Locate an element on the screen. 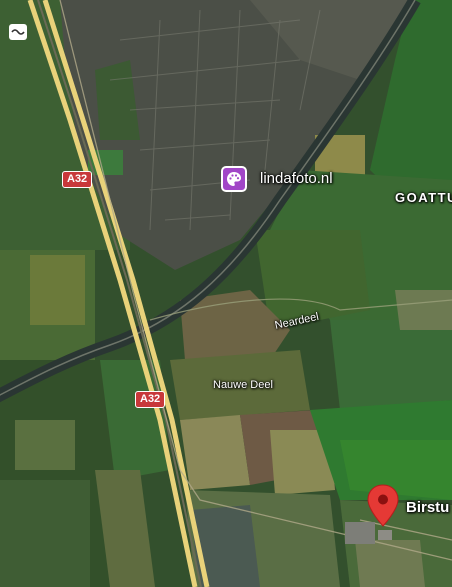  palette-icon is located at coordinates (234, 179).